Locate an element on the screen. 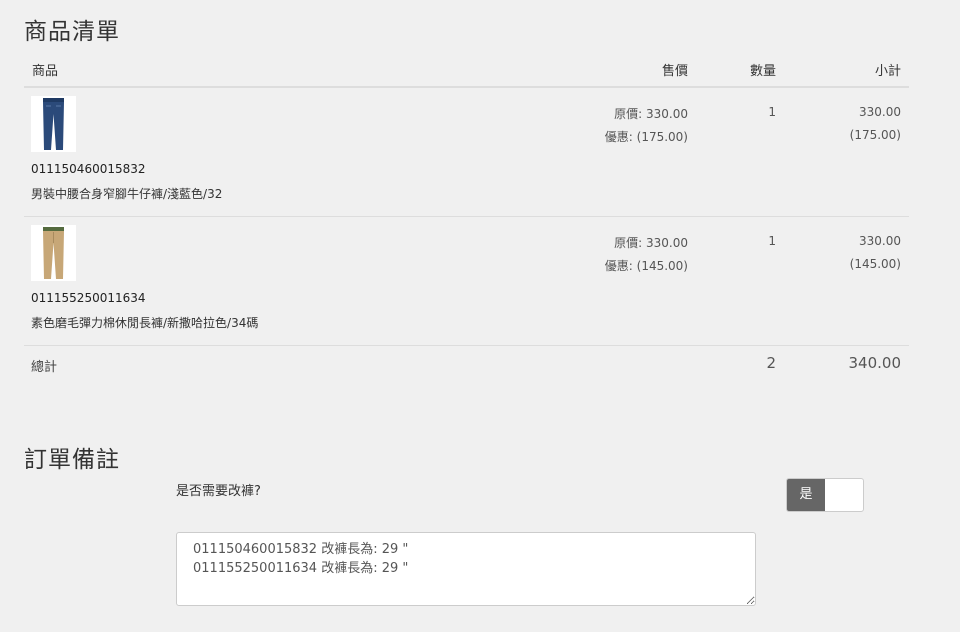  product-list-title: 商品清單 is located at coordinates (72, 32).